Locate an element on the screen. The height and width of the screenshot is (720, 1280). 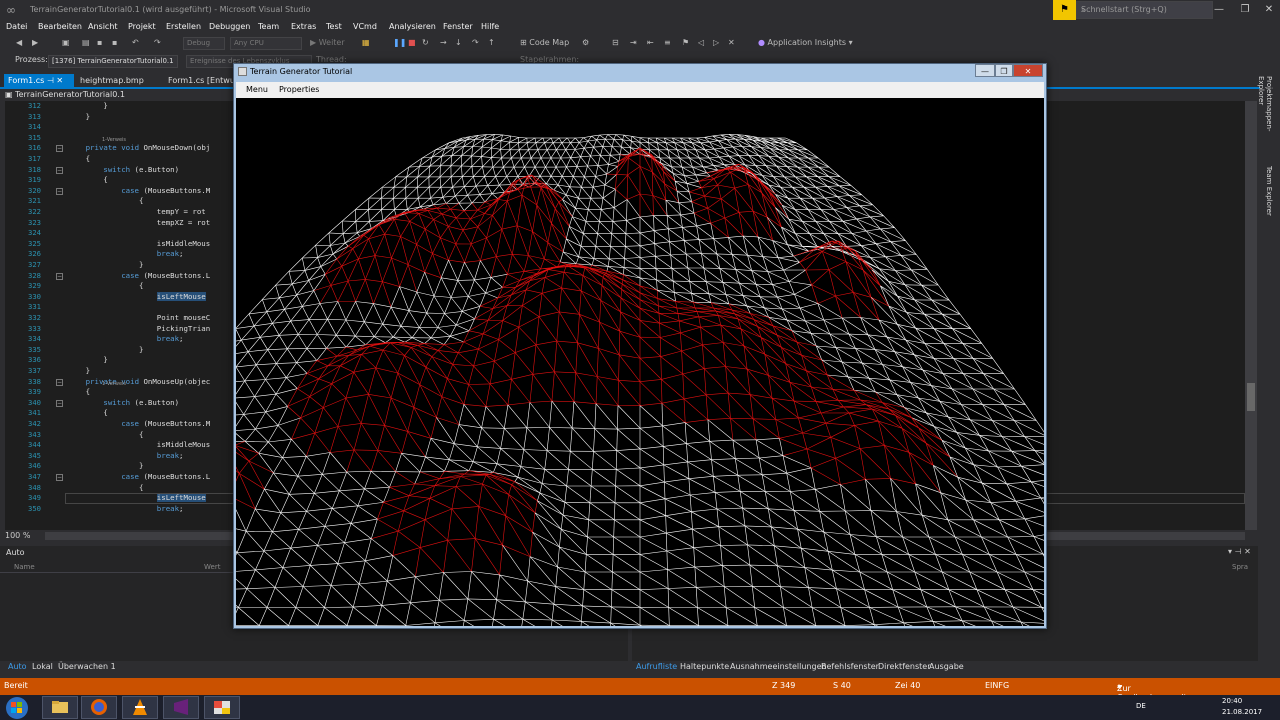
terrain-app-taskbar-icon is located at coordinates (222, 707).